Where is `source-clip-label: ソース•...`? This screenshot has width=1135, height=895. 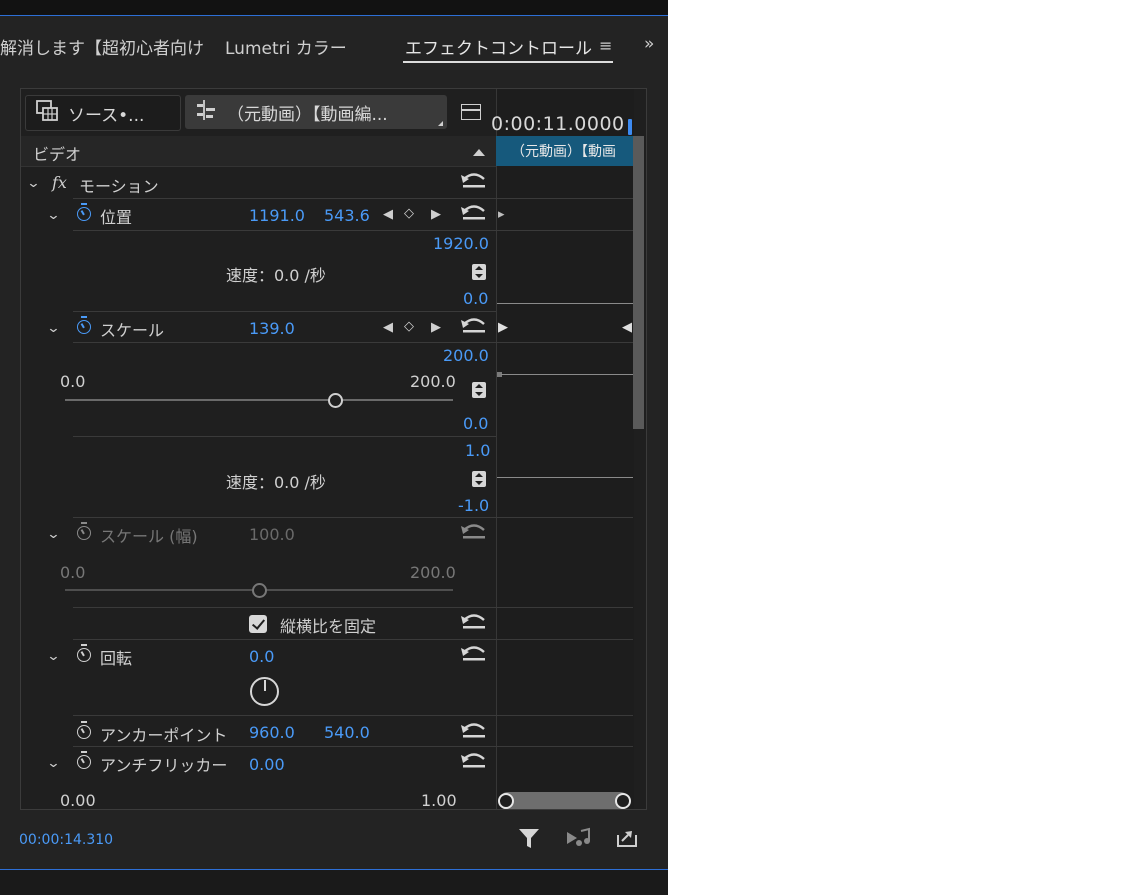
source-clip-label: ソース•... is located at coordinates (106, 115).